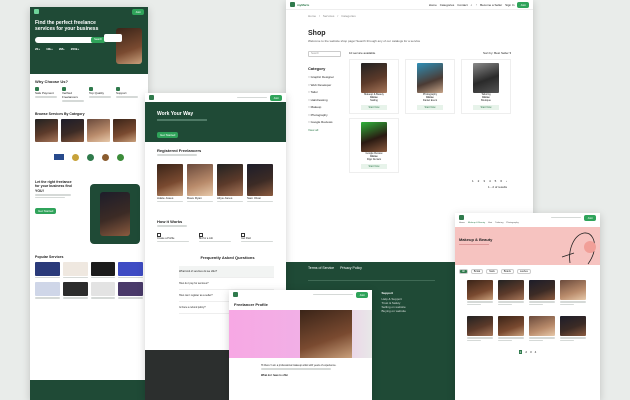 Image resolution: width=630 pixels, height=400 pixels. I want to click on privacy-link: Privacy Policy, so click(351, 268).